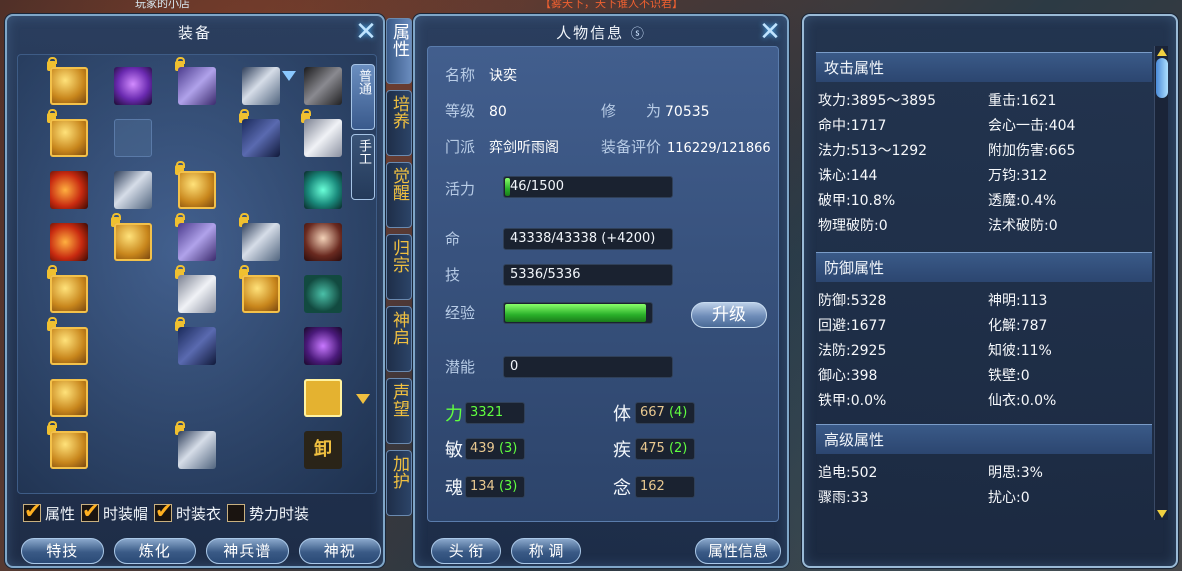  I want to click on info-title-text: 人物信息, so click(590, 33).